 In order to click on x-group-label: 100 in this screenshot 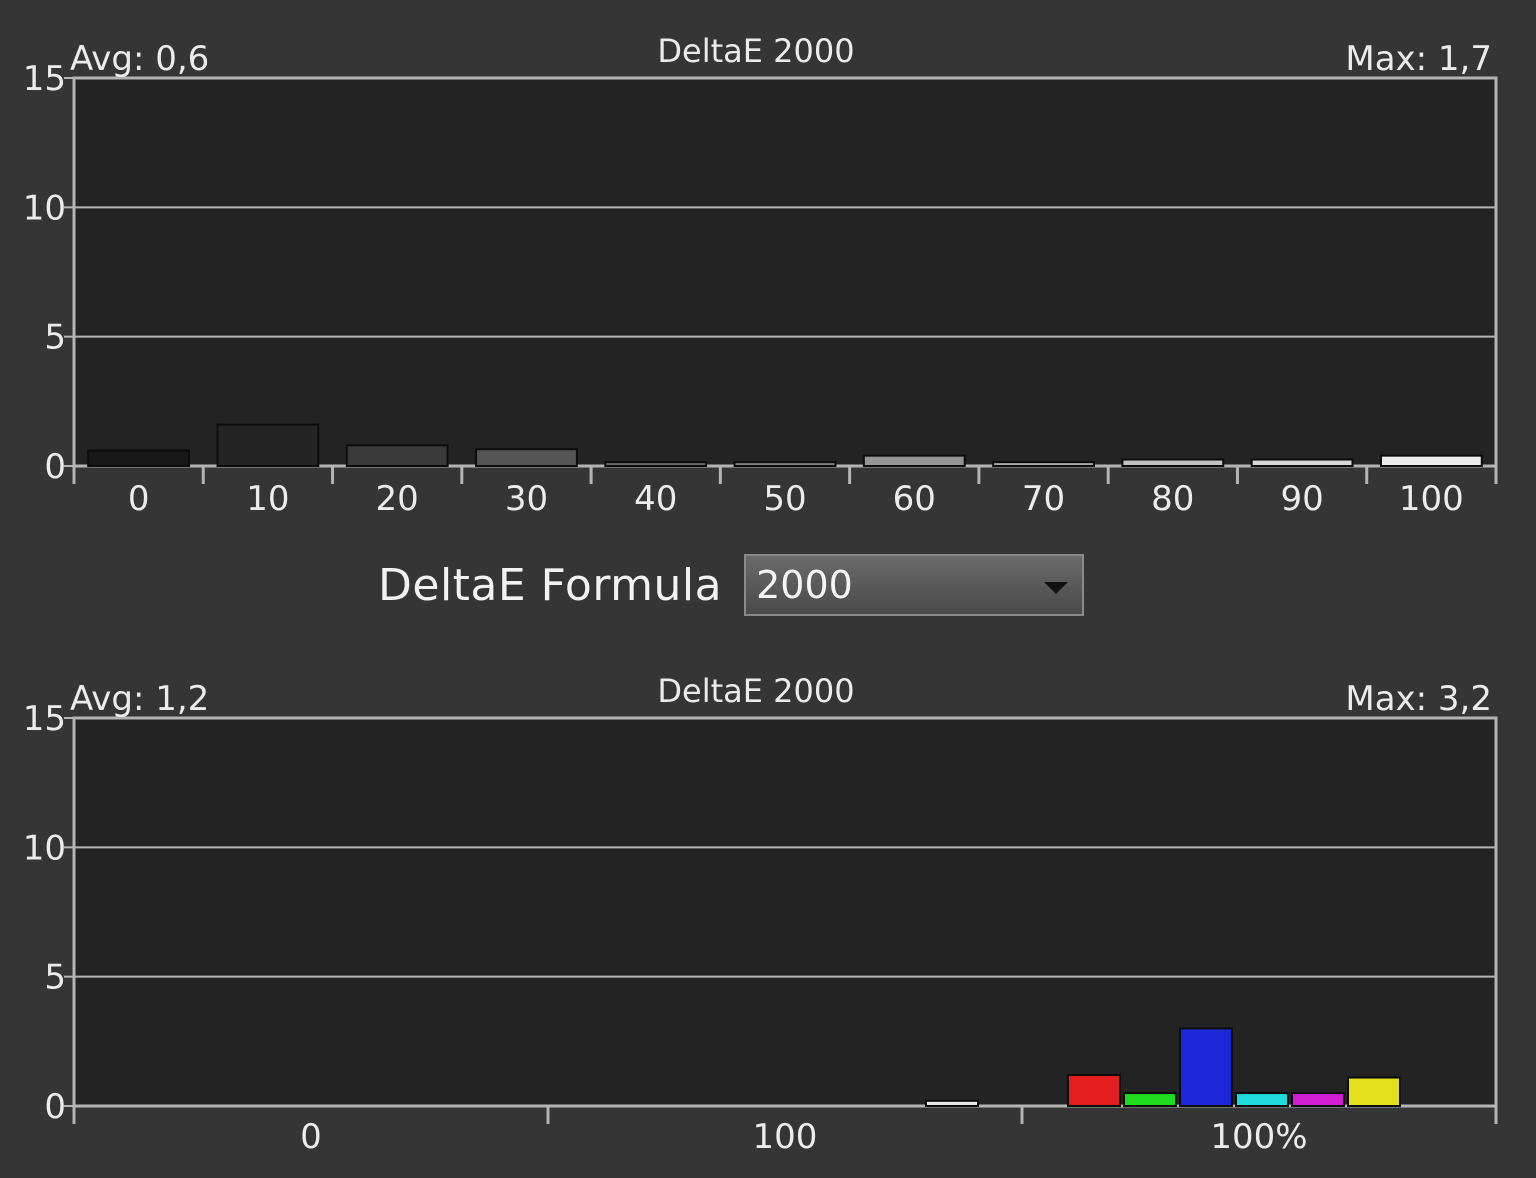, I will do `click(785, 1137)`.